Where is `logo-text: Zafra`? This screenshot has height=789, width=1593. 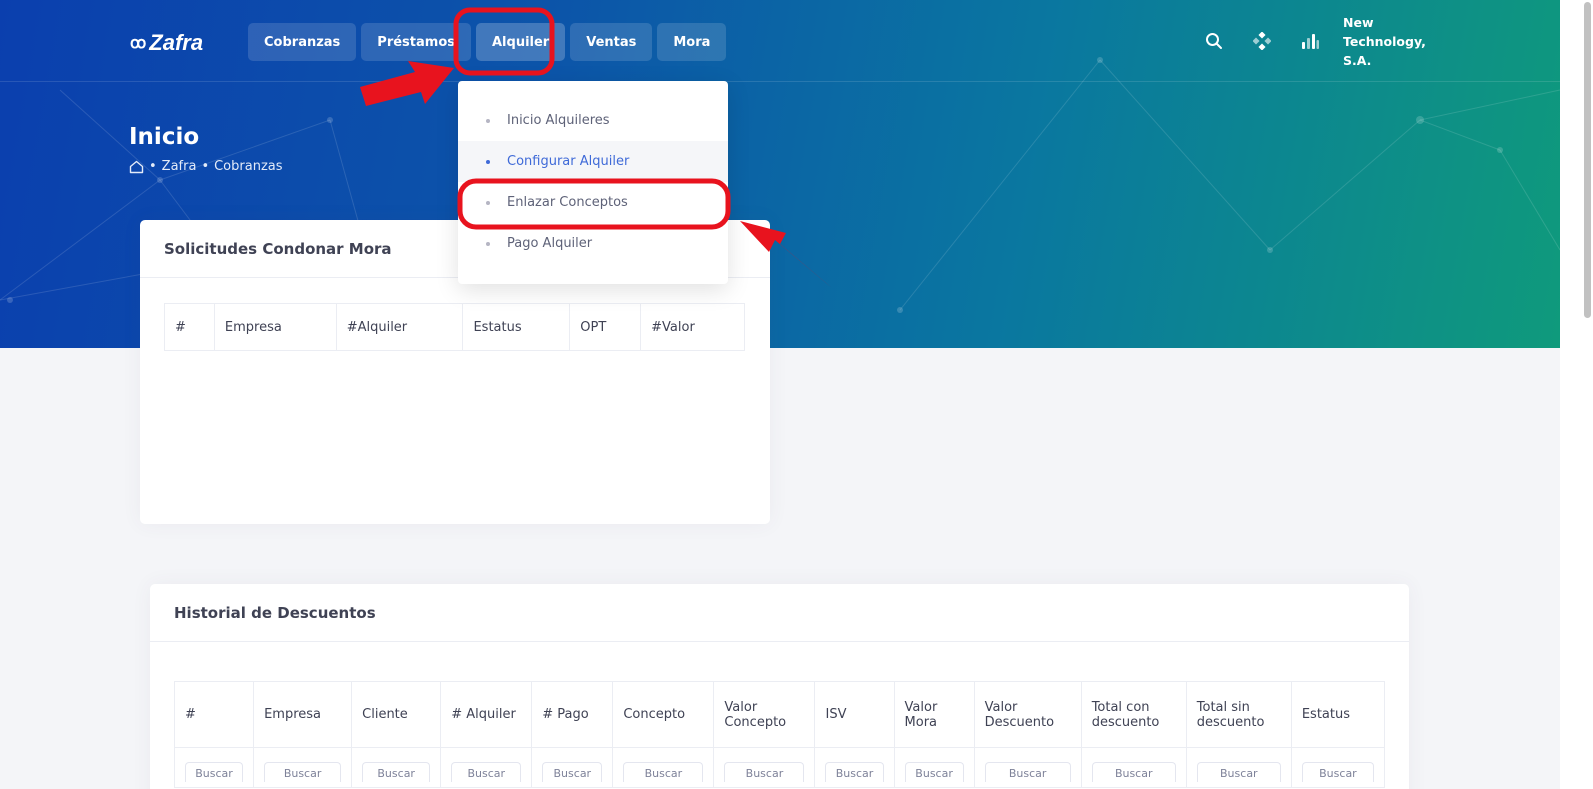 logo-text: Zafra is located at coordinates (176, 42).